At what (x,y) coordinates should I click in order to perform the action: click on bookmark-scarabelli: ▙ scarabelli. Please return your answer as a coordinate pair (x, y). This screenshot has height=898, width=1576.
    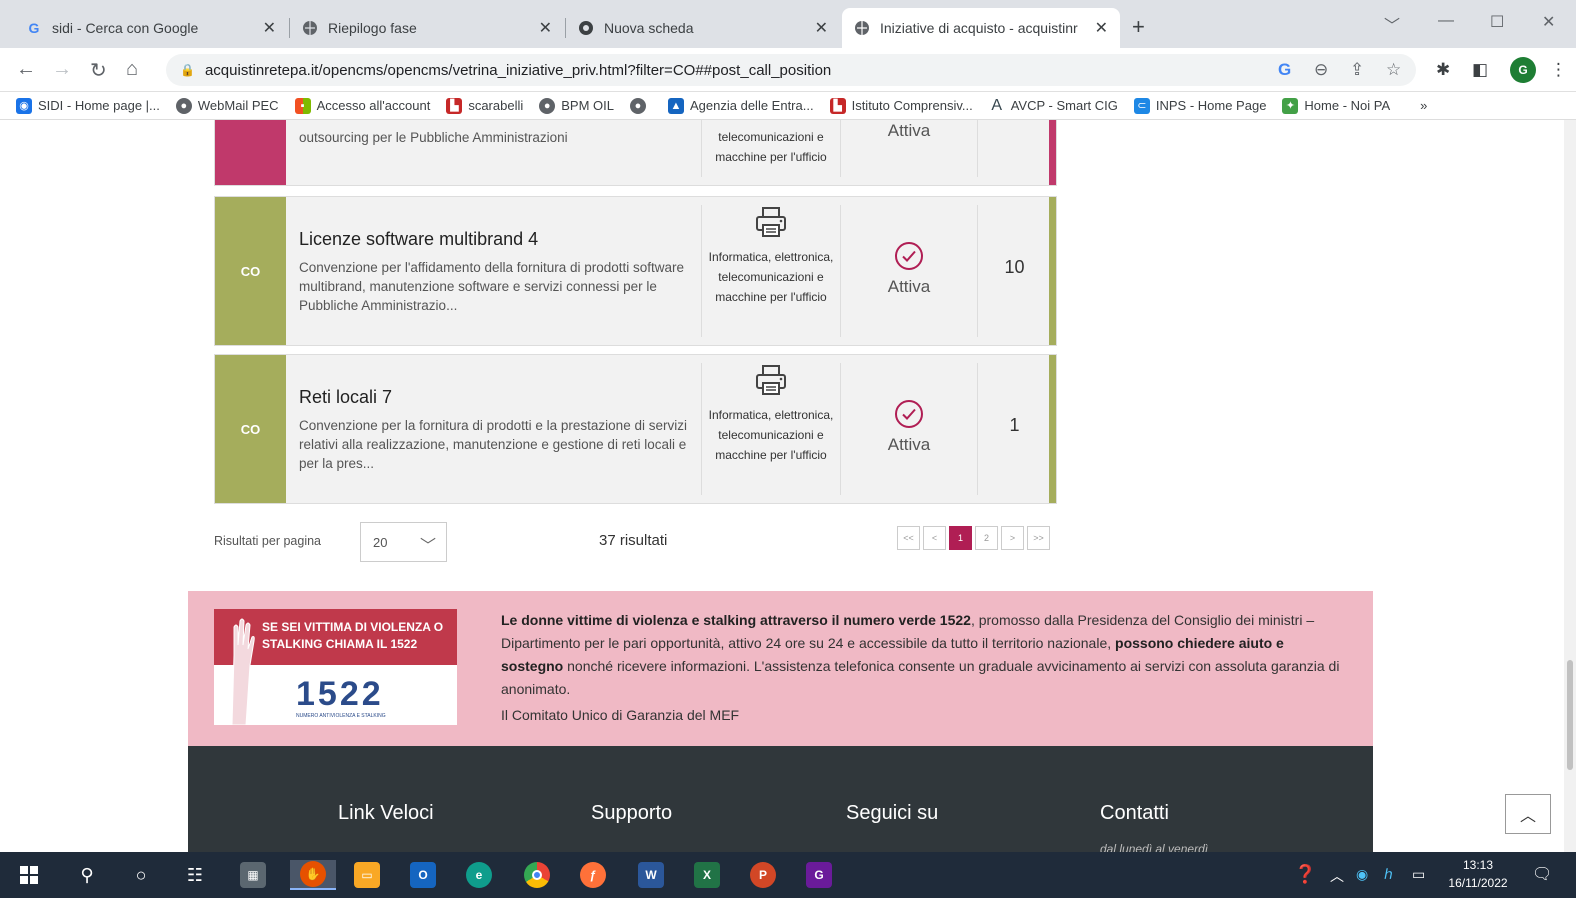
    Looking at the image, I should click on (484, 105).